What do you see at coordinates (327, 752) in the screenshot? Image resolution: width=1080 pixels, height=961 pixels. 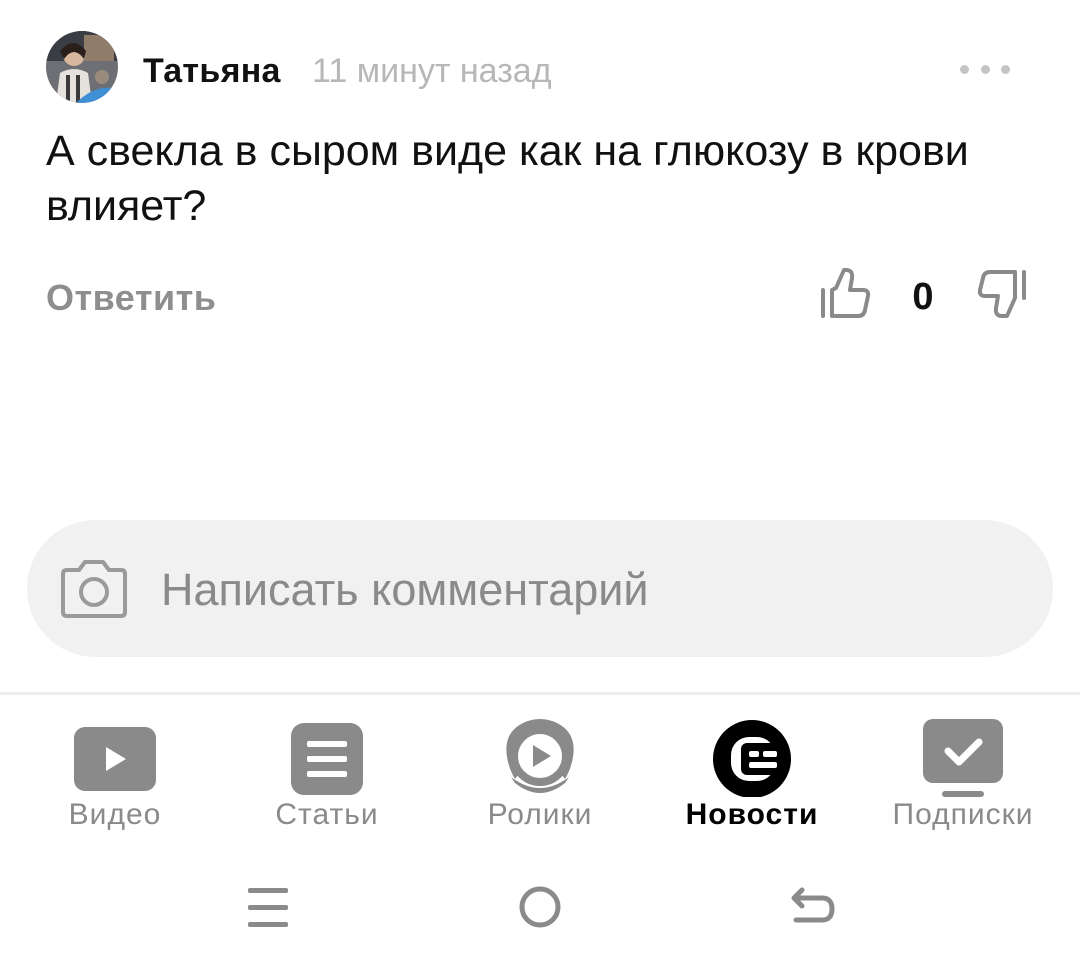 I see `articles-icon` at bounding box center [327, 752].